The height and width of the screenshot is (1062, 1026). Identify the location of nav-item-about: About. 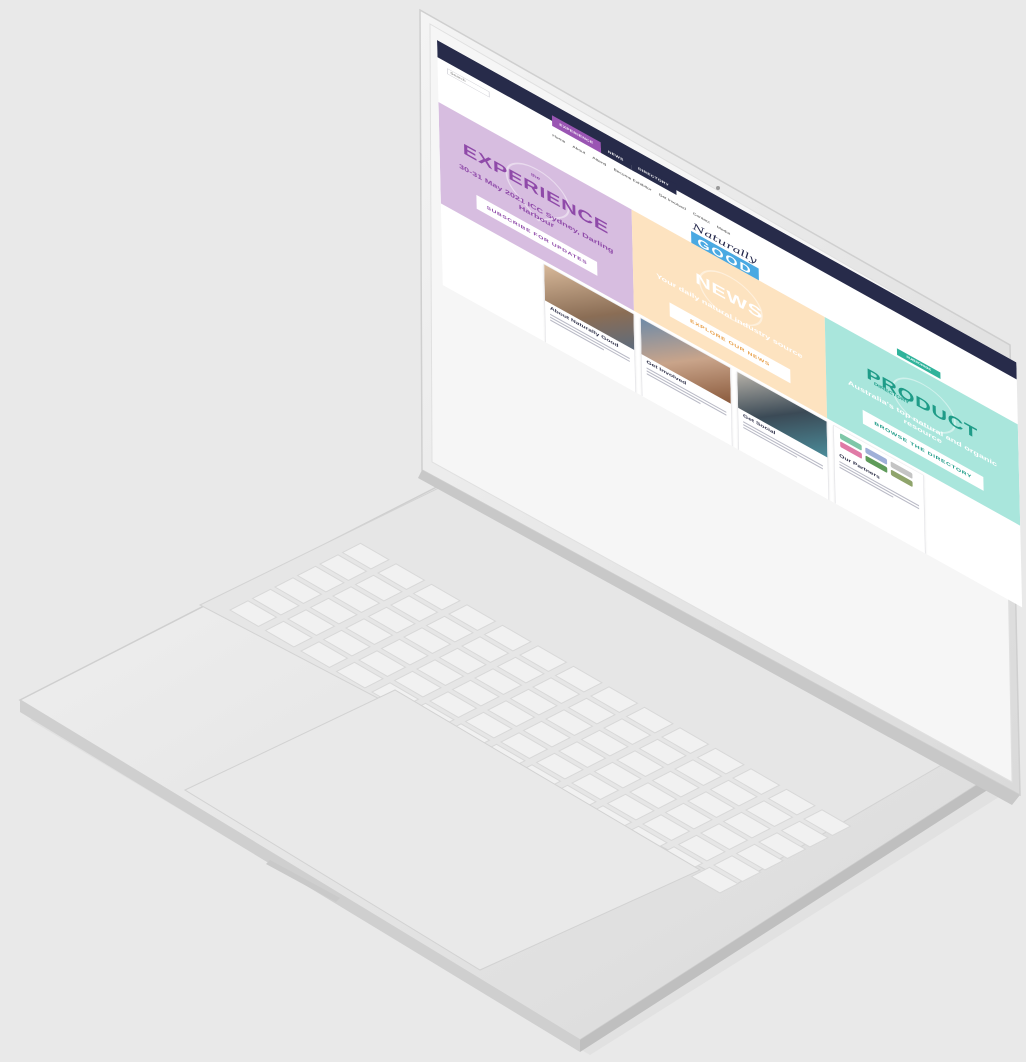
(578, 149).